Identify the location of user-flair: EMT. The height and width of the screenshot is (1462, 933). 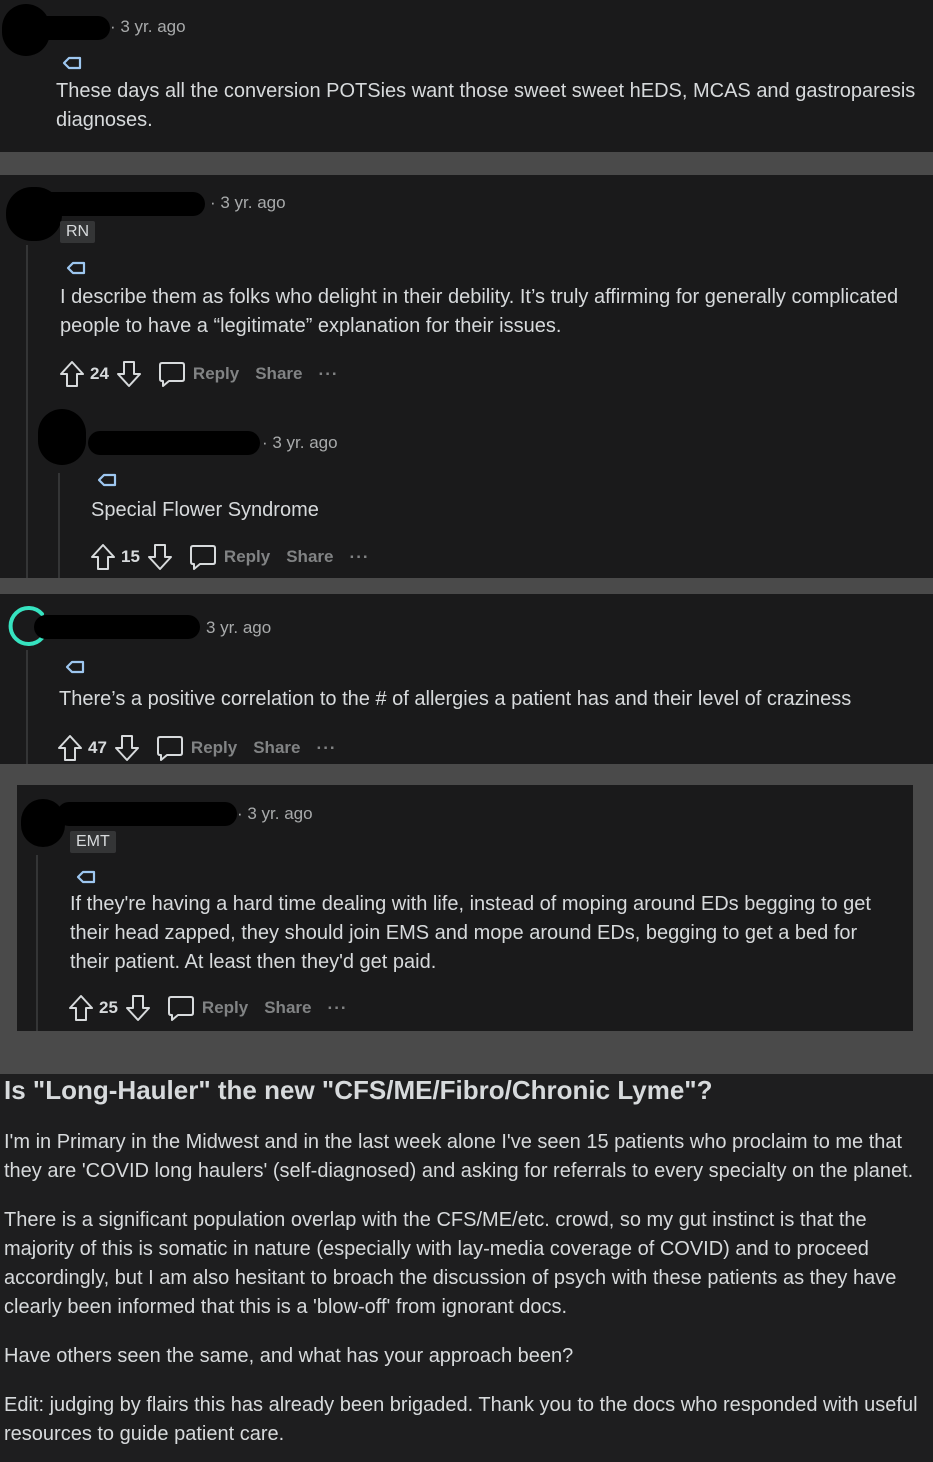
(93, 842).